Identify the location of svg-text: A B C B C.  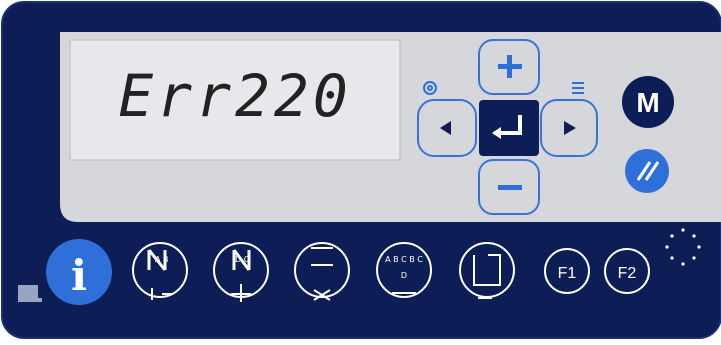
(404, 259).